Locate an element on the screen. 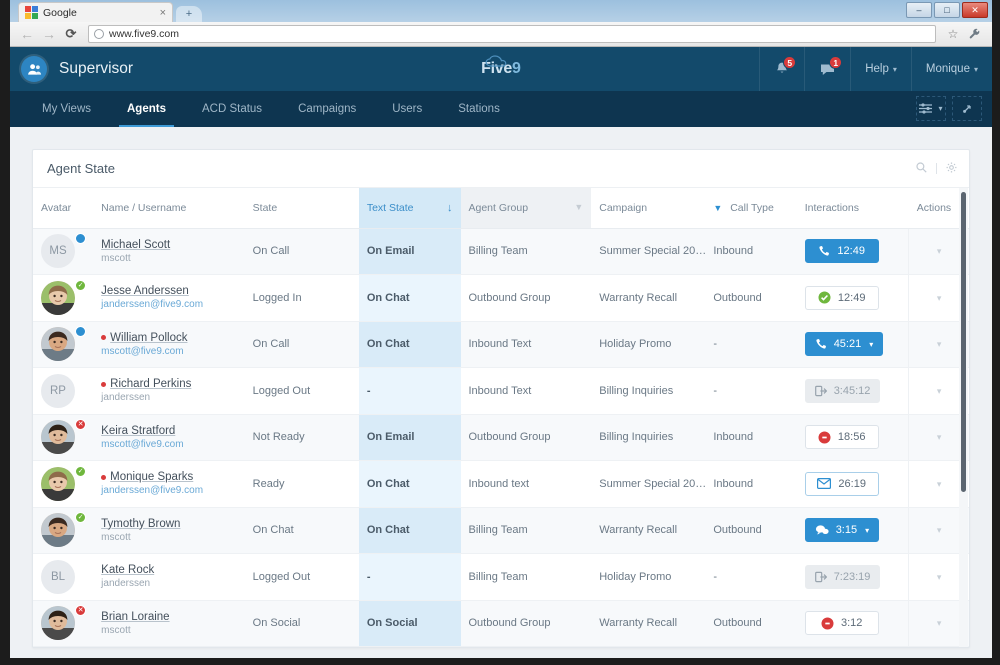 This screenshot has height=665, width=1000. agent-name-link: Kate Rock is located at coordinates (127, 570).